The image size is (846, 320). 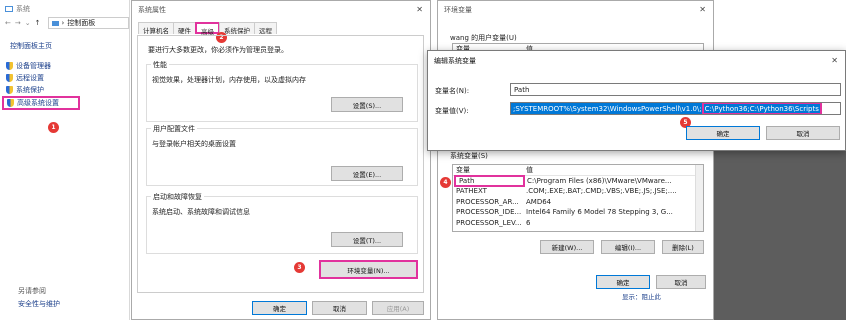 What do you see at coordinates (28, 23) in the screenshot?
I see `chevron-down-icon: ⌄` at bounding box center [28, 23].